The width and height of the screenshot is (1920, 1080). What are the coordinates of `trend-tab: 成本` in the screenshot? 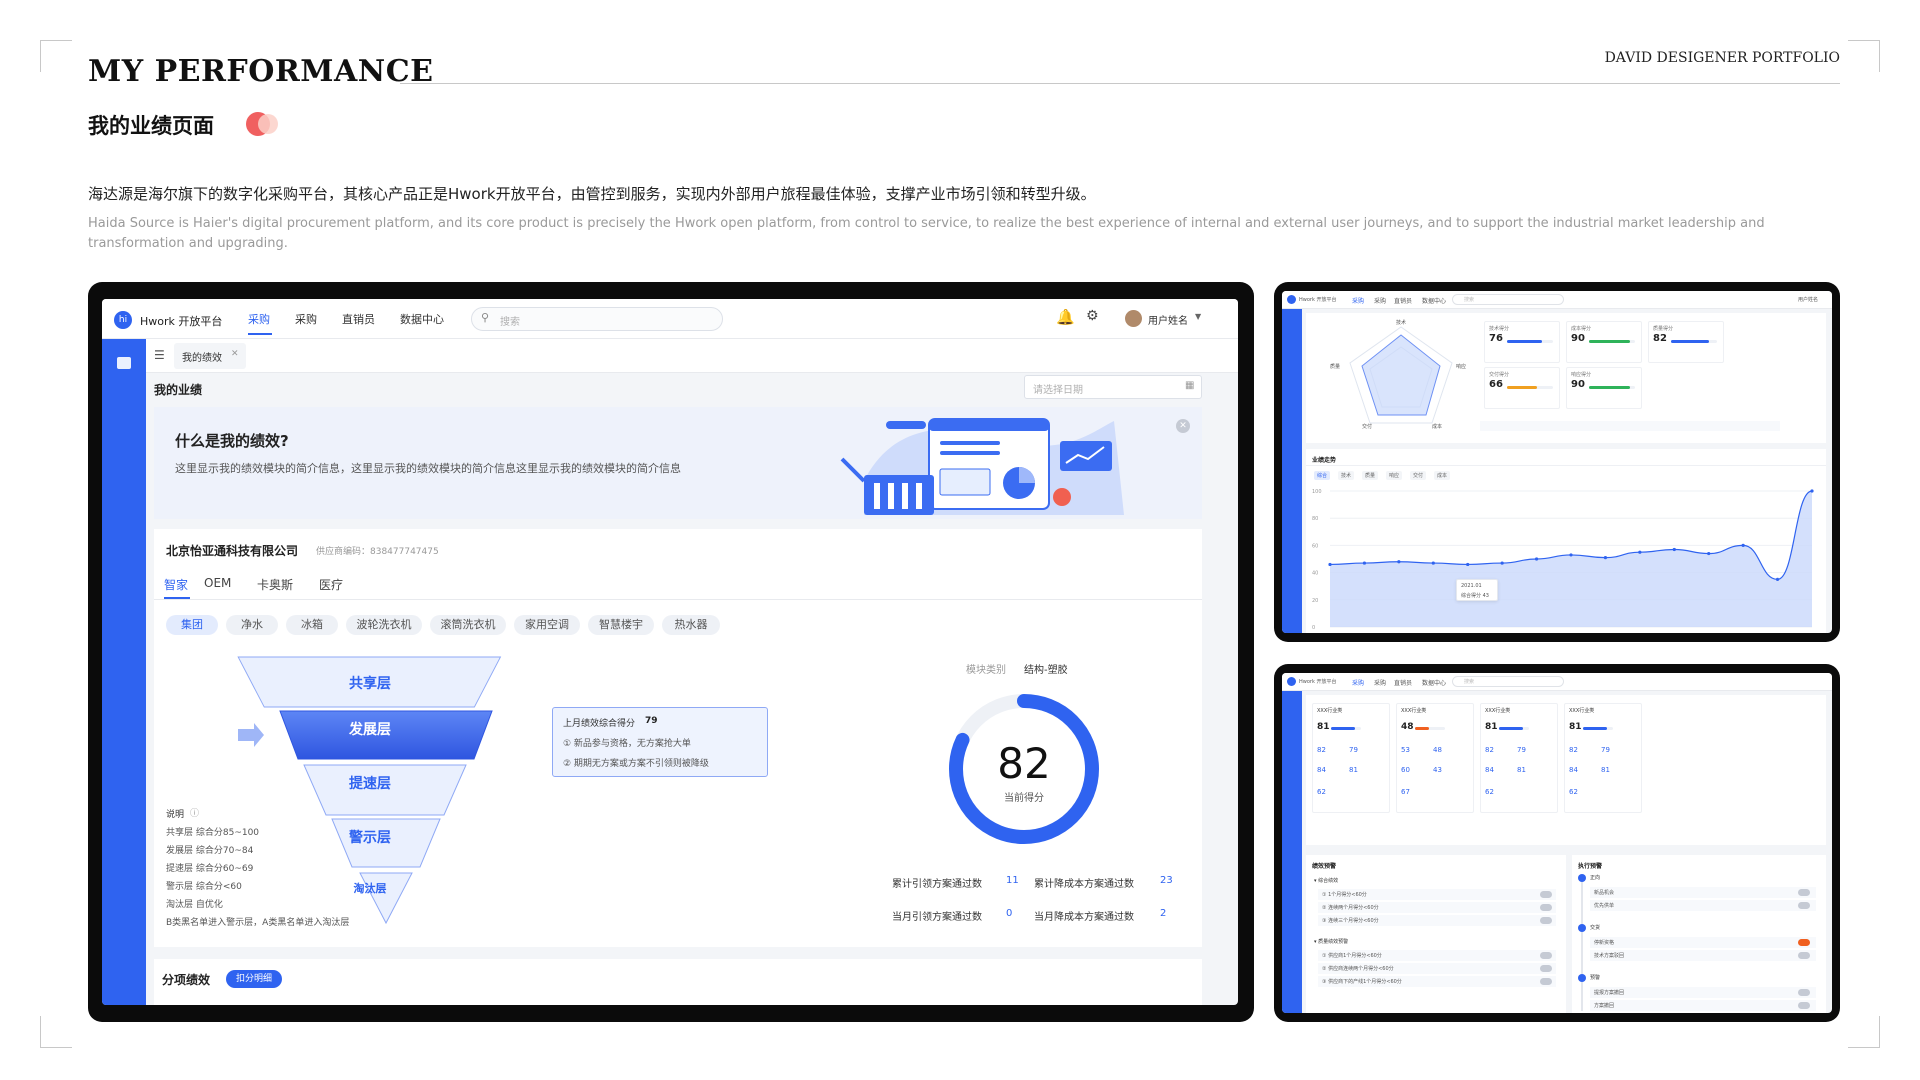 It's located at (1442, 475).